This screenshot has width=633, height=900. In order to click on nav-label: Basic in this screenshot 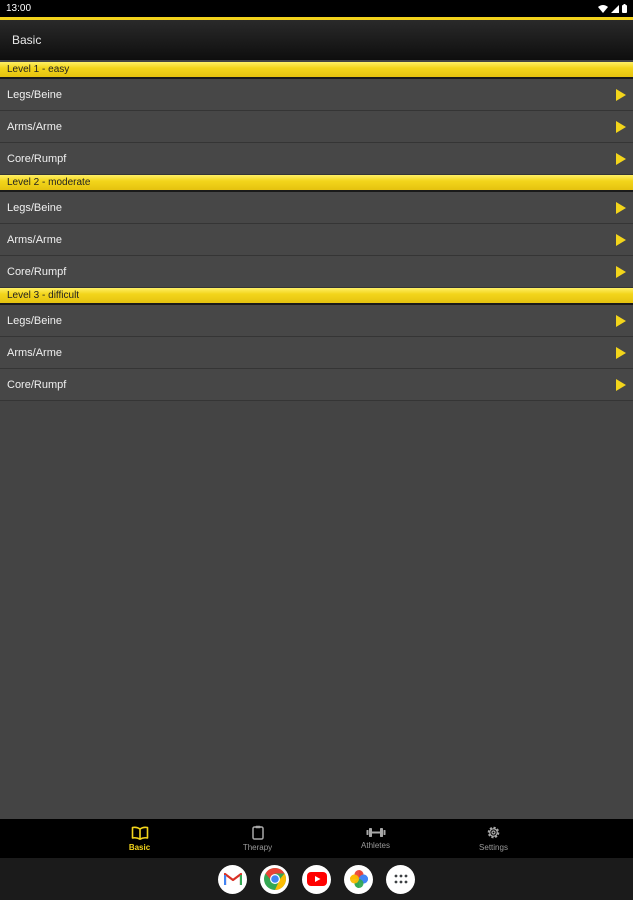, I will do `click(139, 847)`.